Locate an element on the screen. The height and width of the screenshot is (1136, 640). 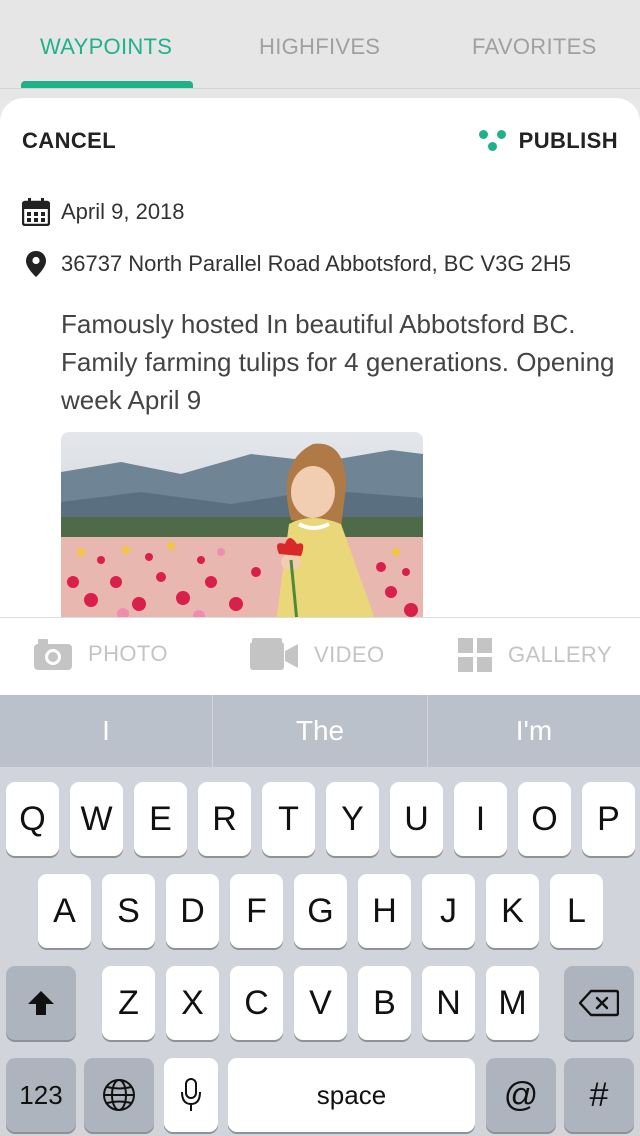
gallery-label: GALLERY is located at coordinates (560, 654).